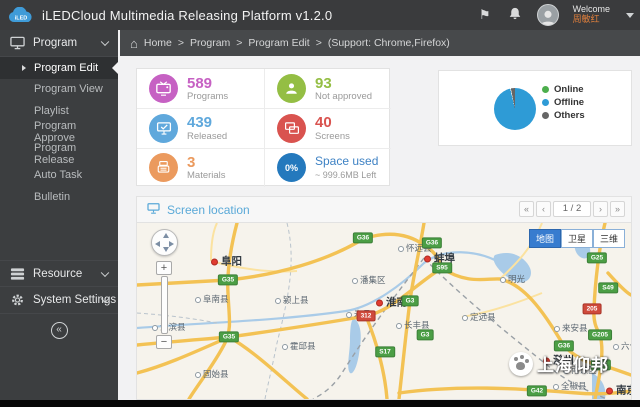  I want to click on stat-label: Screens, so click(332, 136).